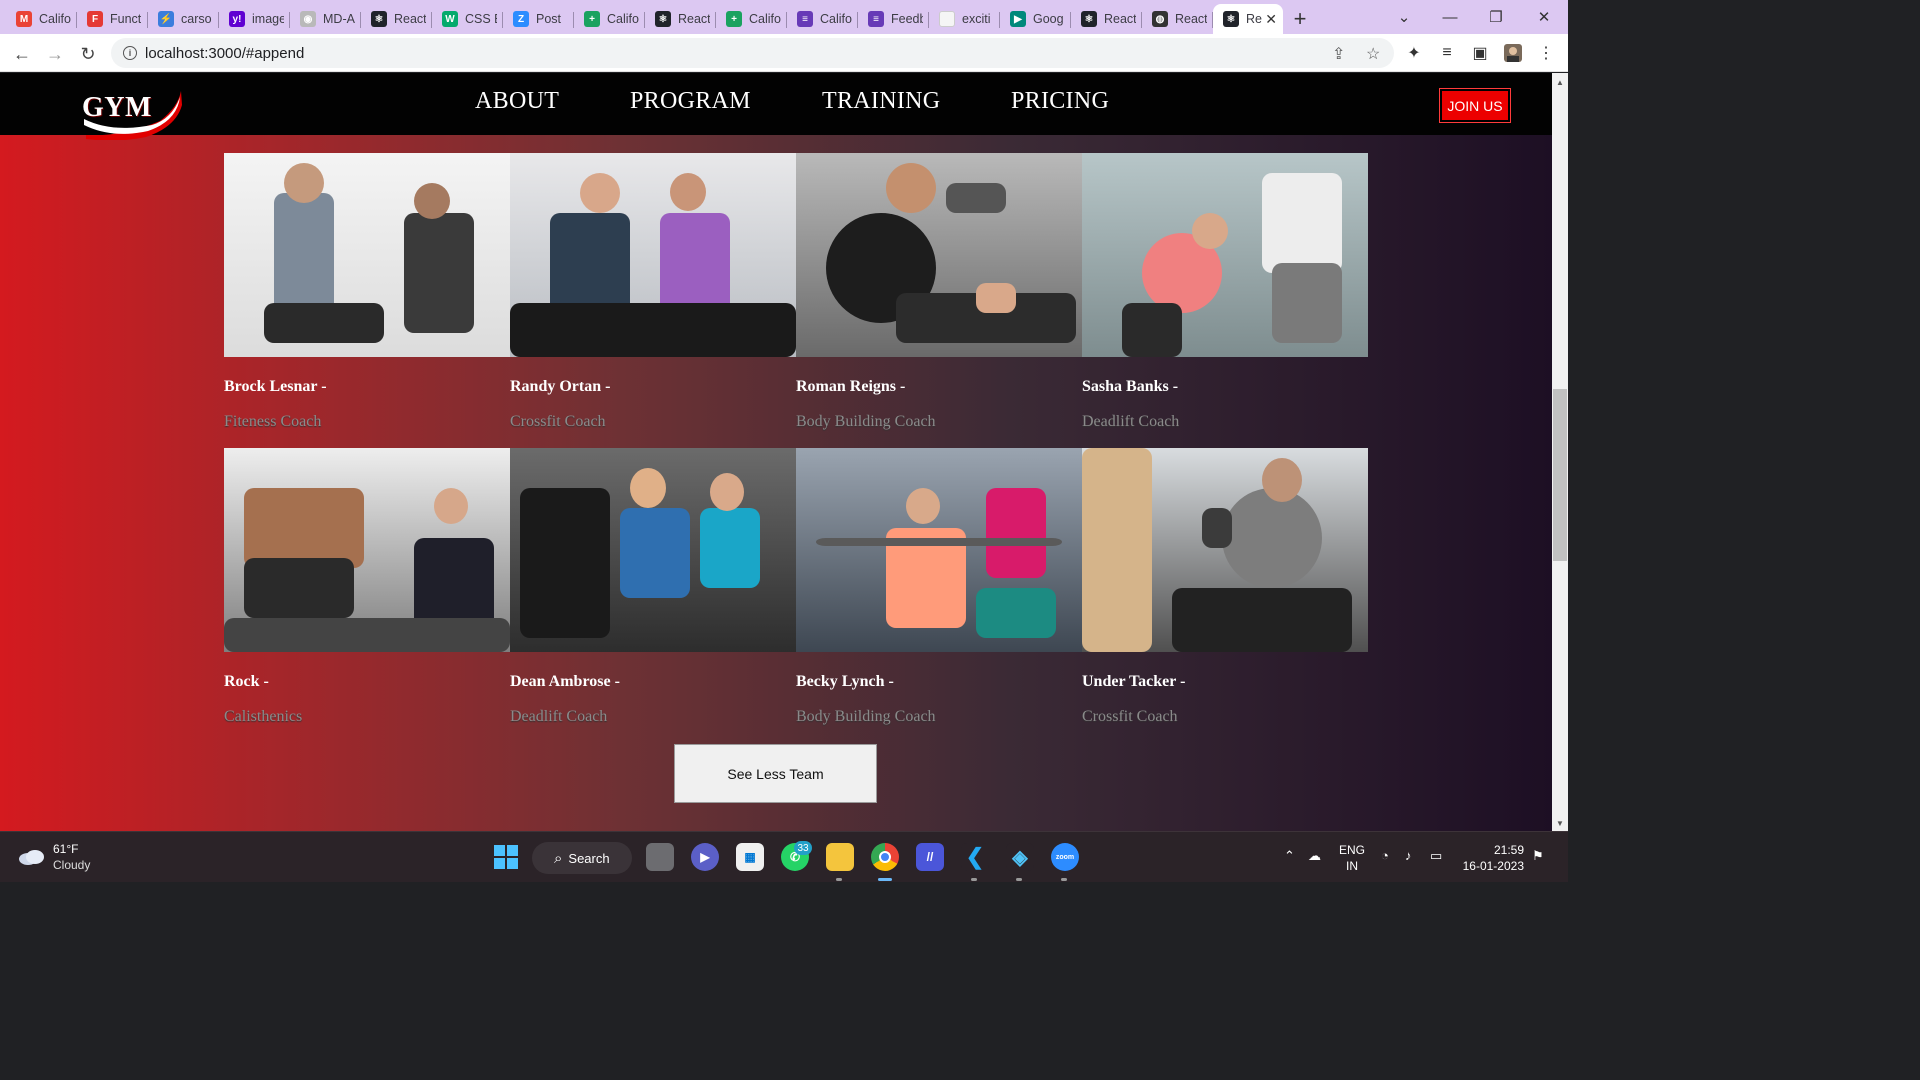 This screenshot has height=1080, width=1920. What do you see at coordinates (660, 857) in the screenshot?
I see `task-view-icon` at bounding box center [660, 857].